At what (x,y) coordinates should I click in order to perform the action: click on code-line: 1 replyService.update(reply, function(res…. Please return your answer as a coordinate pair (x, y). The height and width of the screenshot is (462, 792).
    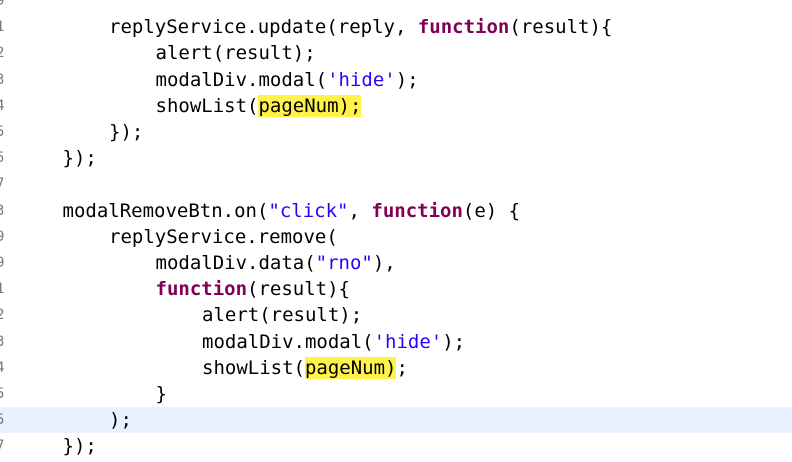
    Looking at the image, I should click on (396, 27).